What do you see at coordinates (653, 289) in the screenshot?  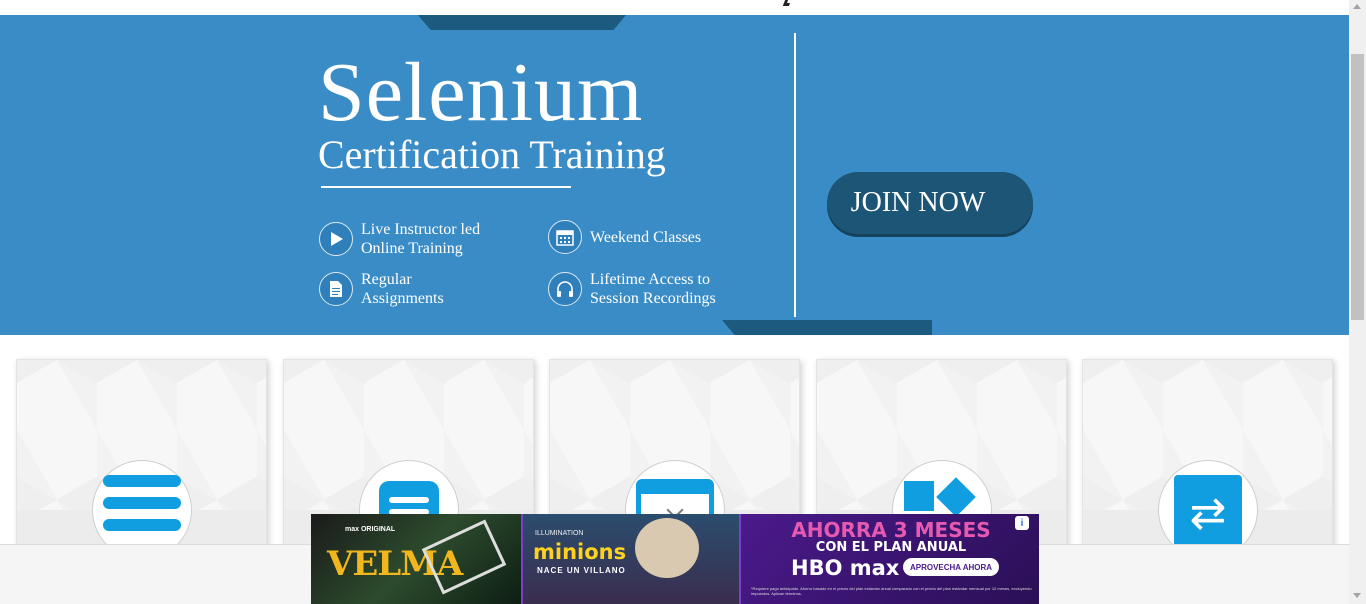 I see `feature-label: Lifetime Access to Session Recordings` at bounding box center [653, 289].